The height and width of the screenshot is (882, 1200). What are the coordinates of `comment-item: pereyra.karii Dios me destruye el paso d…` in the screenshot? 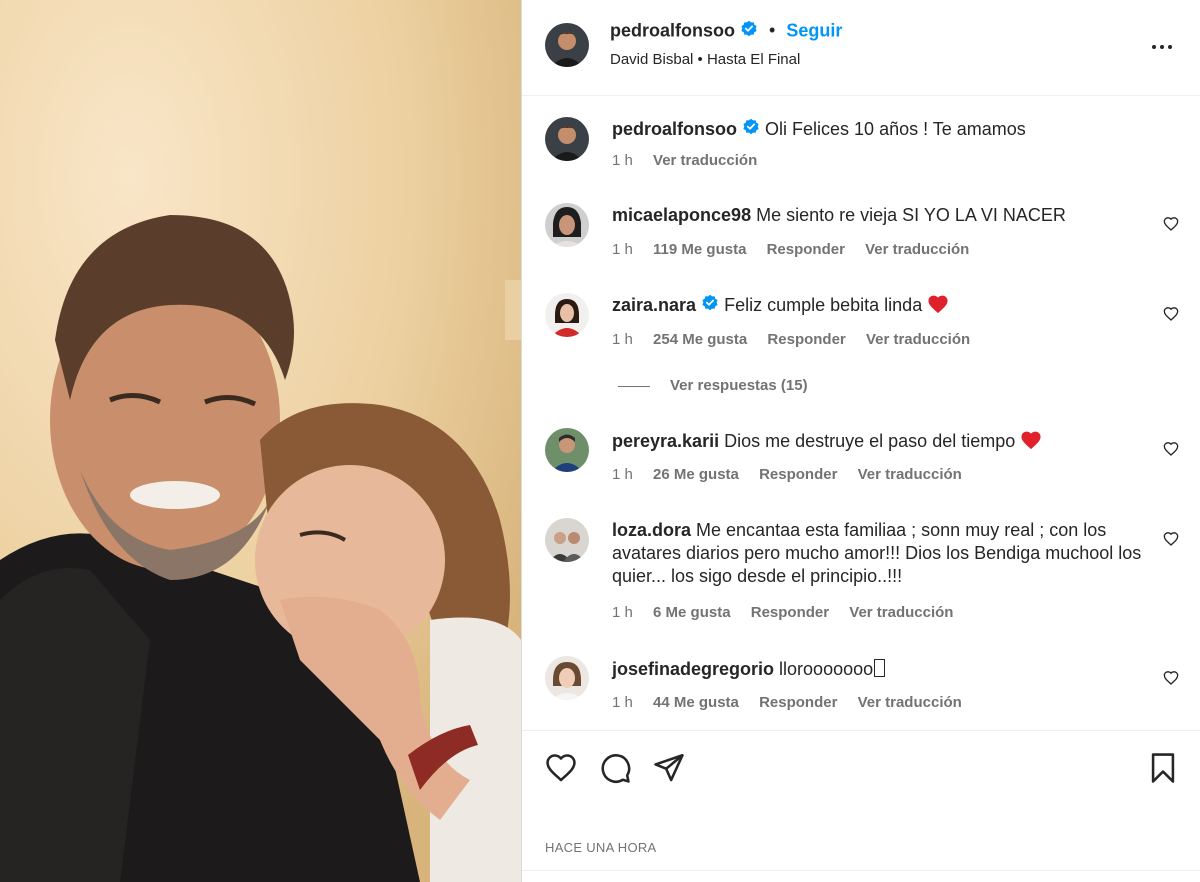 It's located at (861, 456).